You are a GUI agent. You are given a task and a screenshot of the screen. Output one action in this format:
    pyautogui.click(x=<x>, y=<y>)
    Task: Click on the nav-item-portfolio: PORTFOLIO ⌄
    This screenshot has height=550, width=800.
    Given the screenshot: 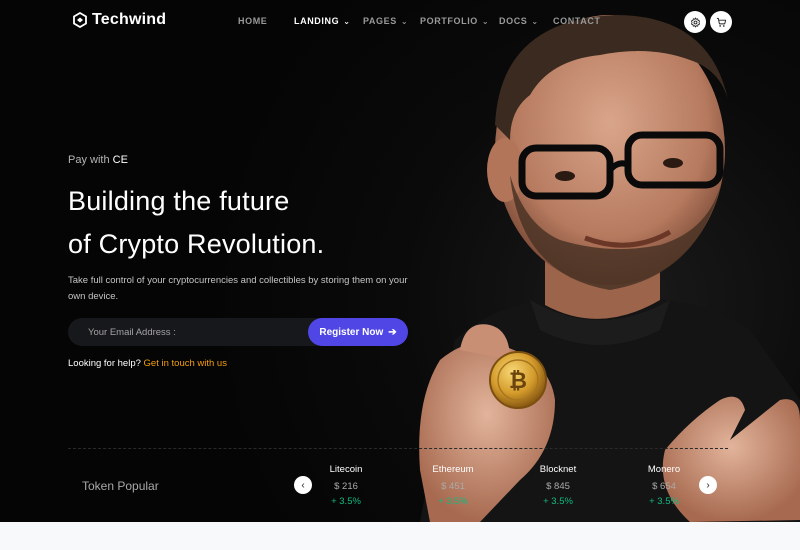 What is the action you would take?
    pyautogui.click(x=454, y=21)
    